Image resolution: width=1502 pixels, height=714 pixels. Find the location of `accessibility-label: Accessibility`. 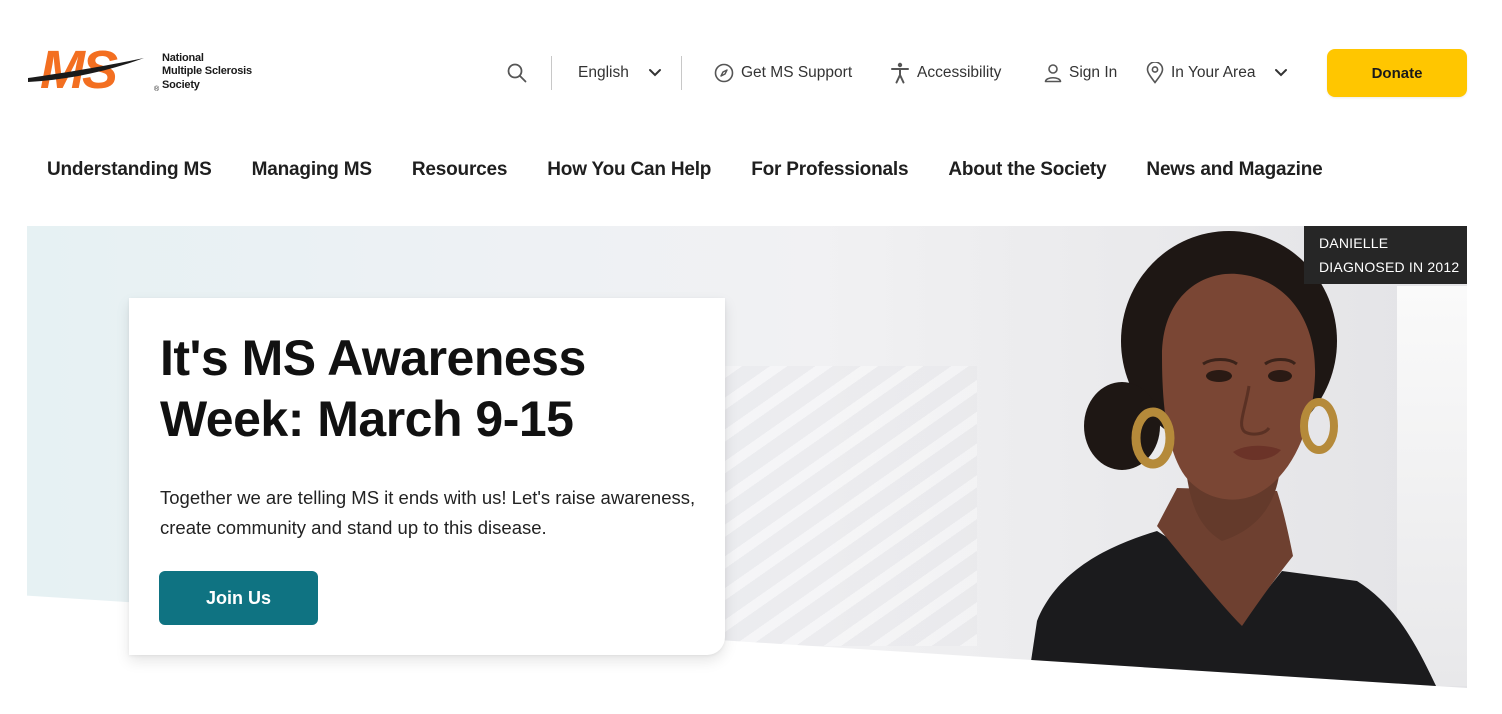

accessibility-label: Accessibility is located at coordinates (959, 72).